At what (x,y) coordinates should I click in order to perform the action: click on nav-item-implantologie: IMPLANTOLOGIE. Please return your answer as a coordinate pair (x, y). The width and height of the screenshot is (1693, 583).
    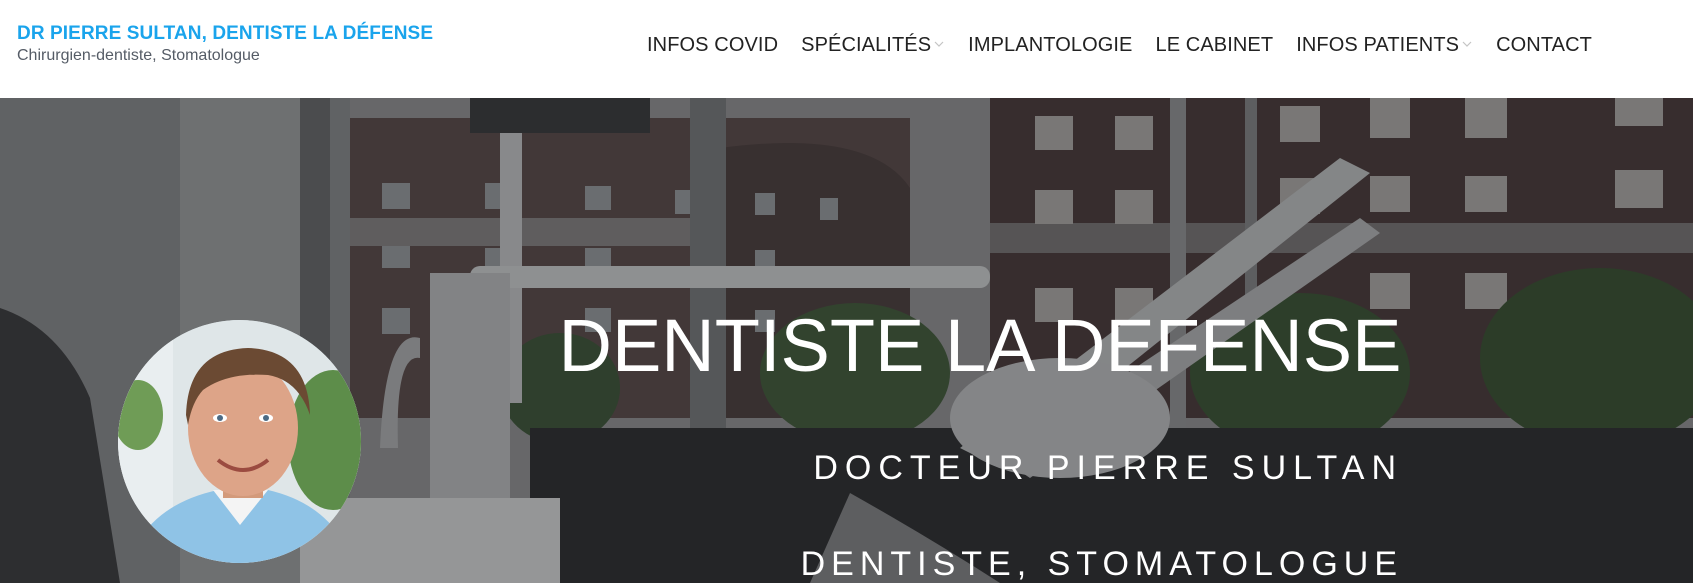
    Looking at the image, I should click on (1050, 45).